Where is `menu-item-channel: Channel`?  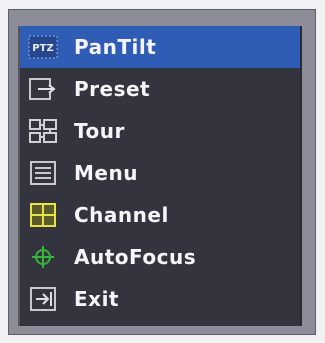 menu-item-channel: Channel is located at coordinates (160, 215).